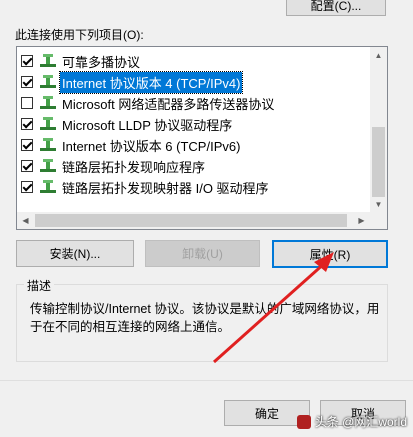 Image resolution: width=413 pixels, height=437 pixels. What do you see at coordinates (361, 220) in the screenshot?
I see `scroll-right-arrow-icon: ▶` at bounding box center [361, 220].